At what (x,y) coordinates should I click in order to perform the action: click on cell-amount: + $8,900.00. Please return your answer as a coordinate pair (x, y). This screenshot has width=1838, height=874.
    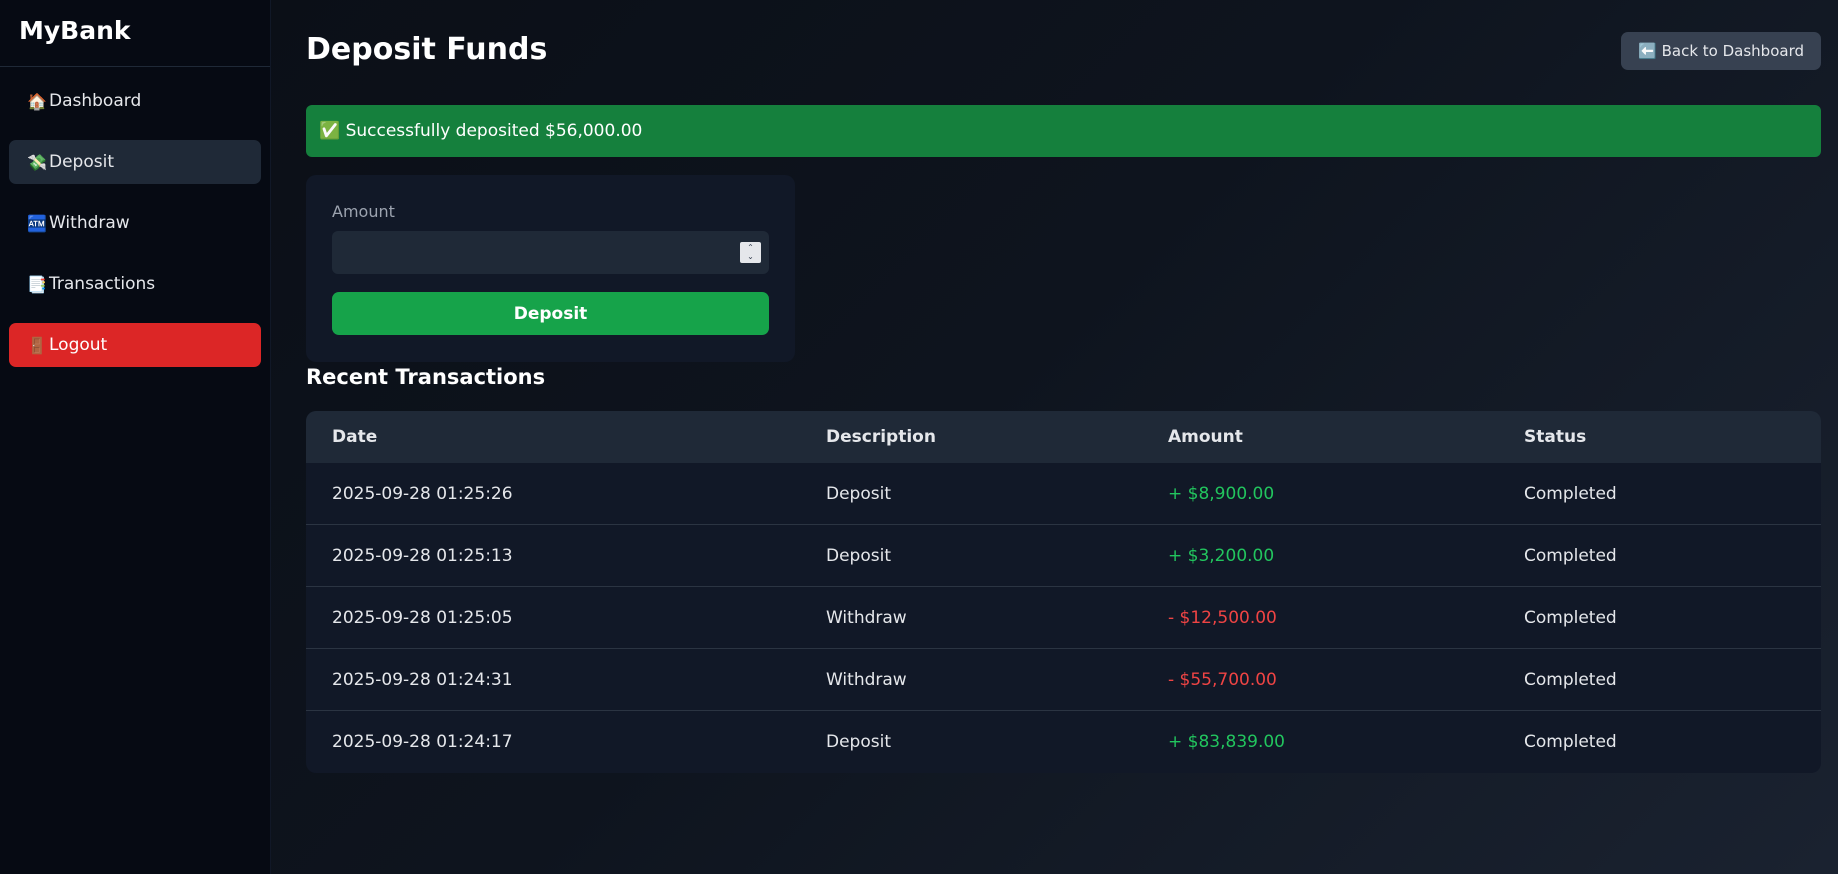
    Looking at the image, I should click on (1221, 493).